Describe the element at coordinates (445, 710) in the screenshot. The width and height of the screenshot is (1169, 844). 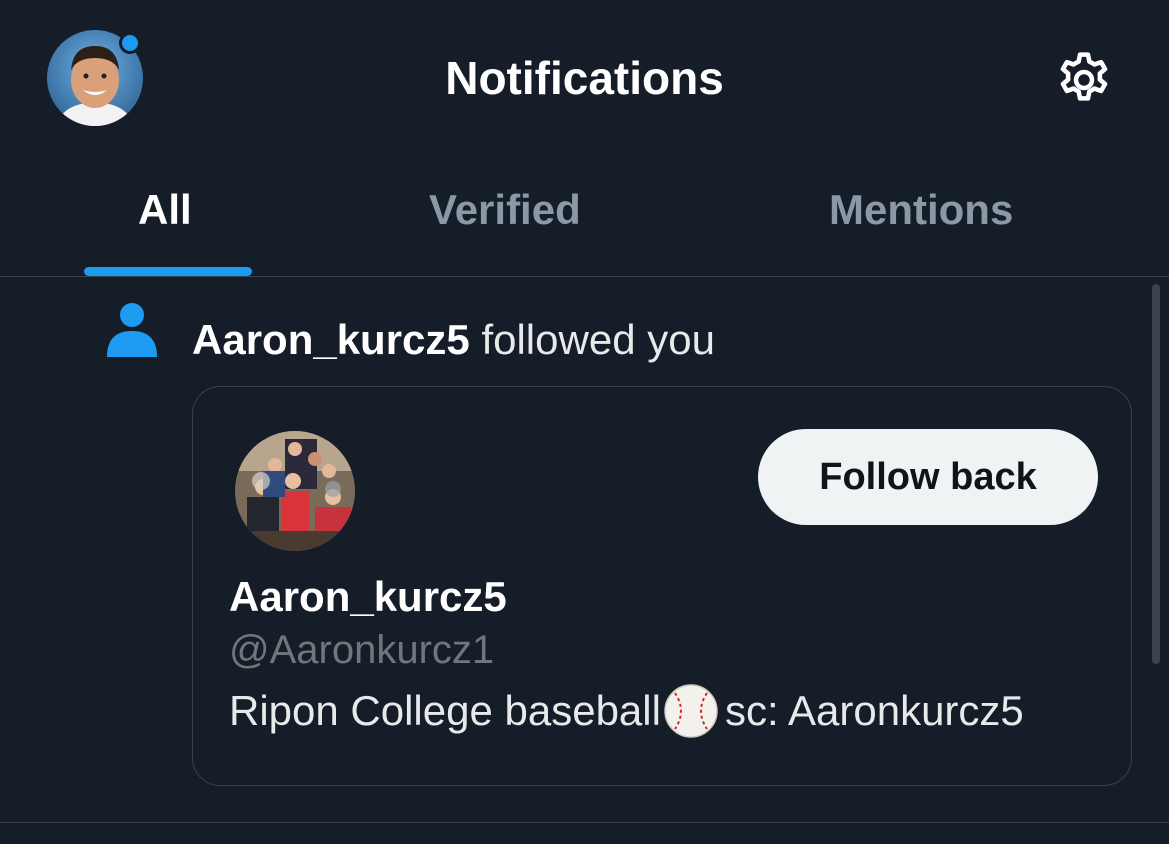
I see `bio-text-before: Ripon College baseball` at that location.